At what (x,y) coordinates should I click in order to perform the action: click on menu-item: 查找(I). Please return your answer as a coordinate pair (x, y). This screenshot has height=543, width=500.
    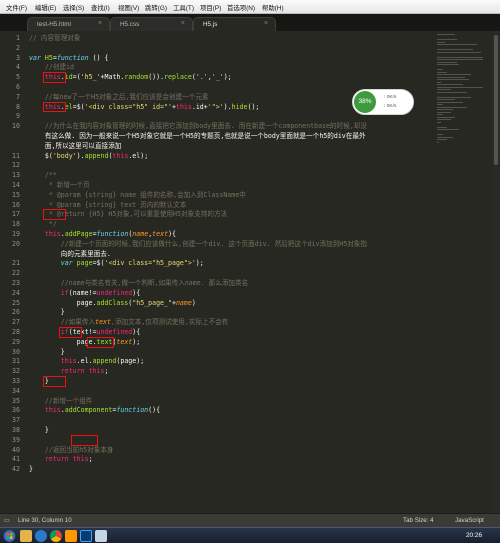
    Looking at the image, I should click on (100, 7).